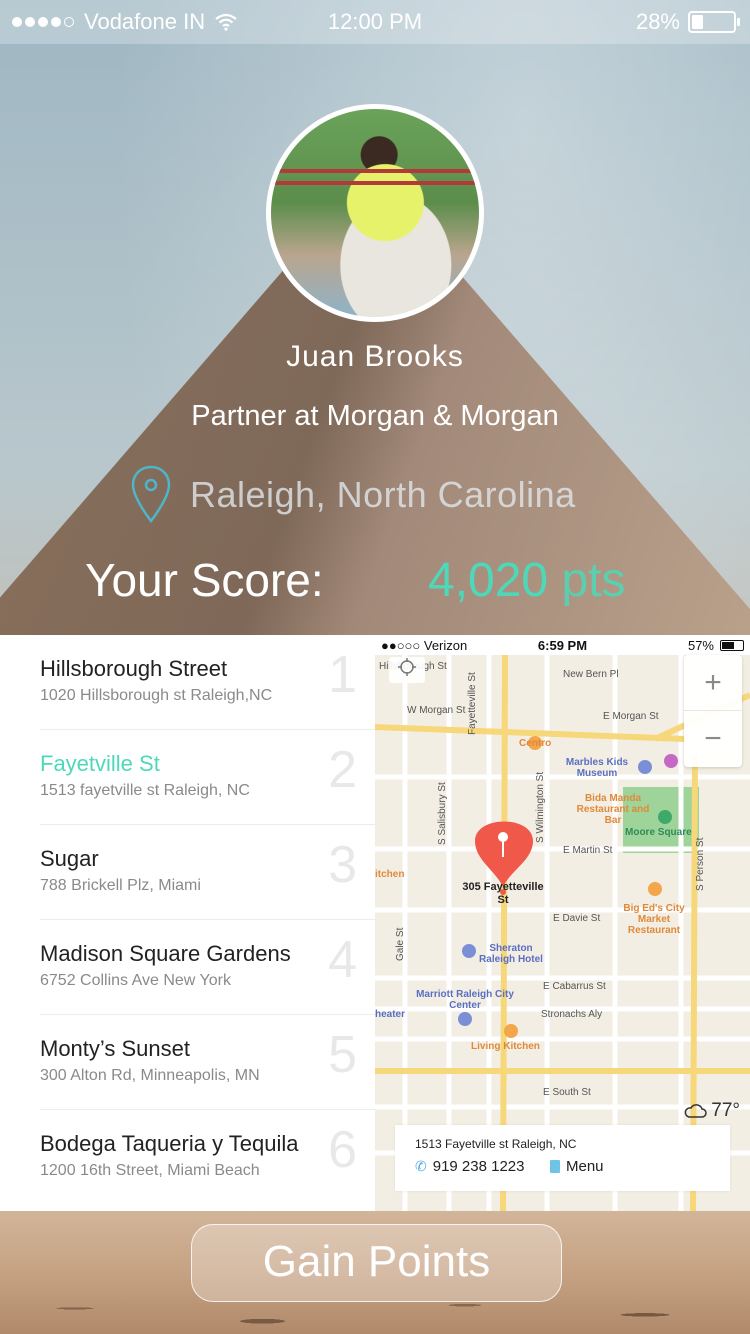  Describe the element at coordinates (135, 980) in the screenshot. I see `place-address: 6752 Collins Ave New York` at that location.